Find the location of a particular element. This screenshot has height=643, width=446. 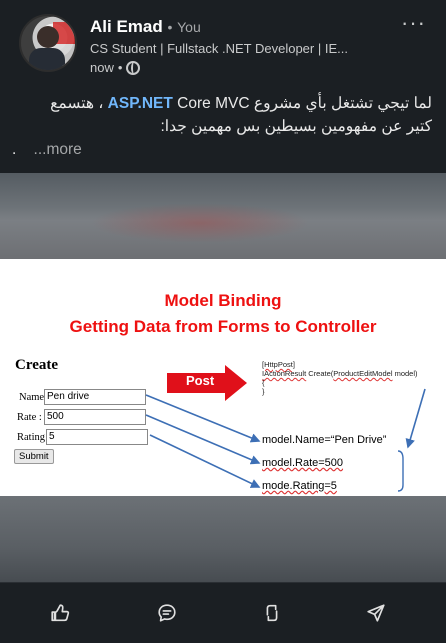

post-line-2: كتير عن مفهومين بسيطين بس مهمين جدا: is located at coordinates (296, 126).